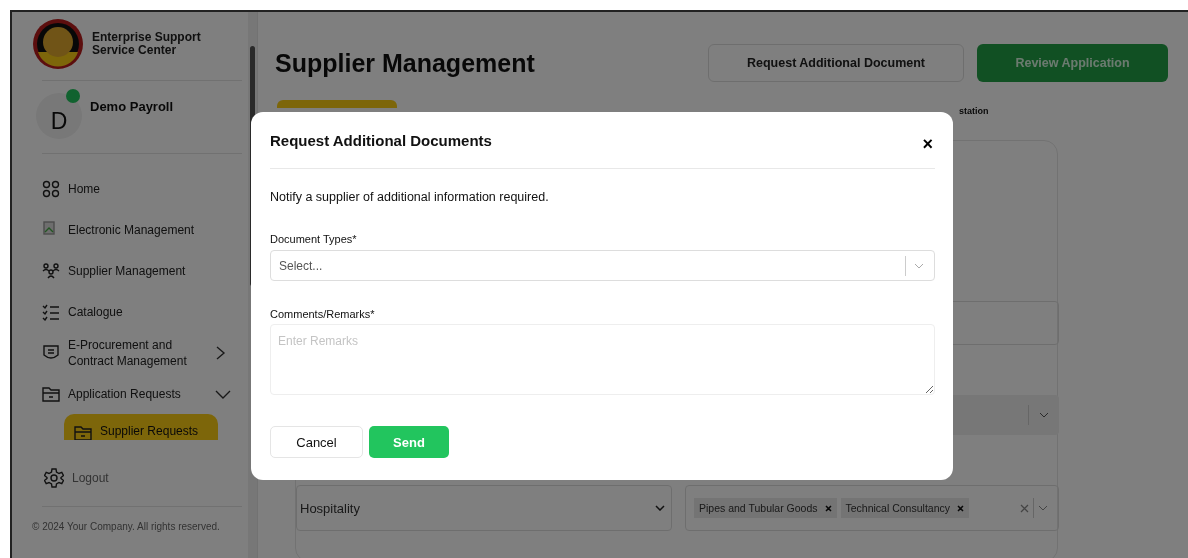 This screenshot has width=1188, height=558. What do you see at coordinates (134, 229) in the screenshot?
I see `nav-item: Electronic Management` at bounding box center [134, 229].